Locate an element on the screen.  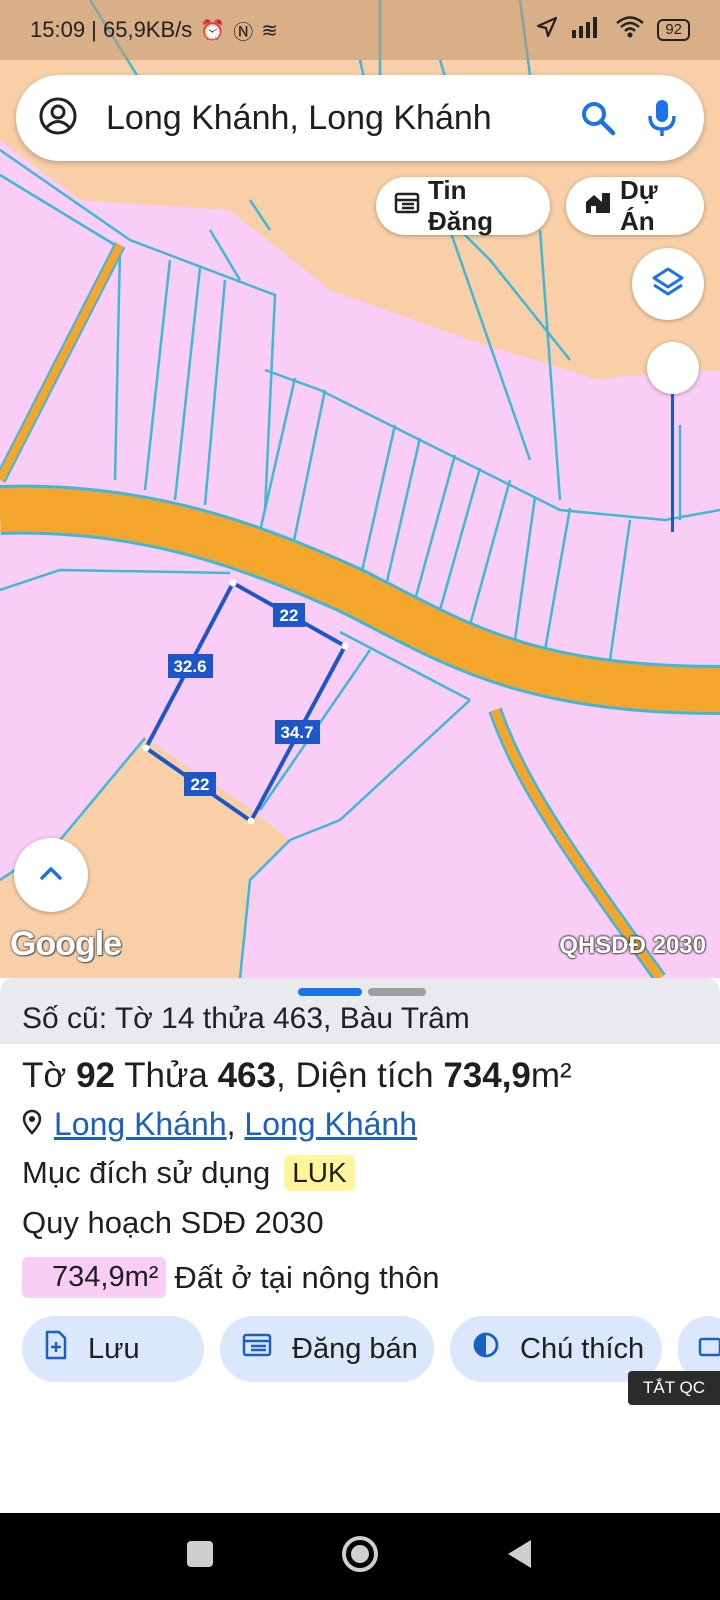
sheet-handle-active is located at coordinates (330, 992).